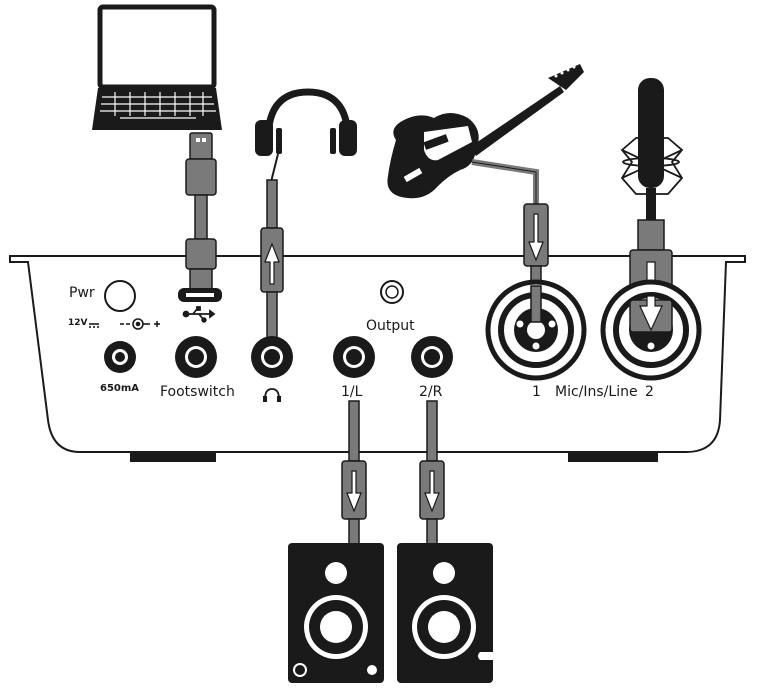  I want to click on laptop-icon, so click(157, 67).